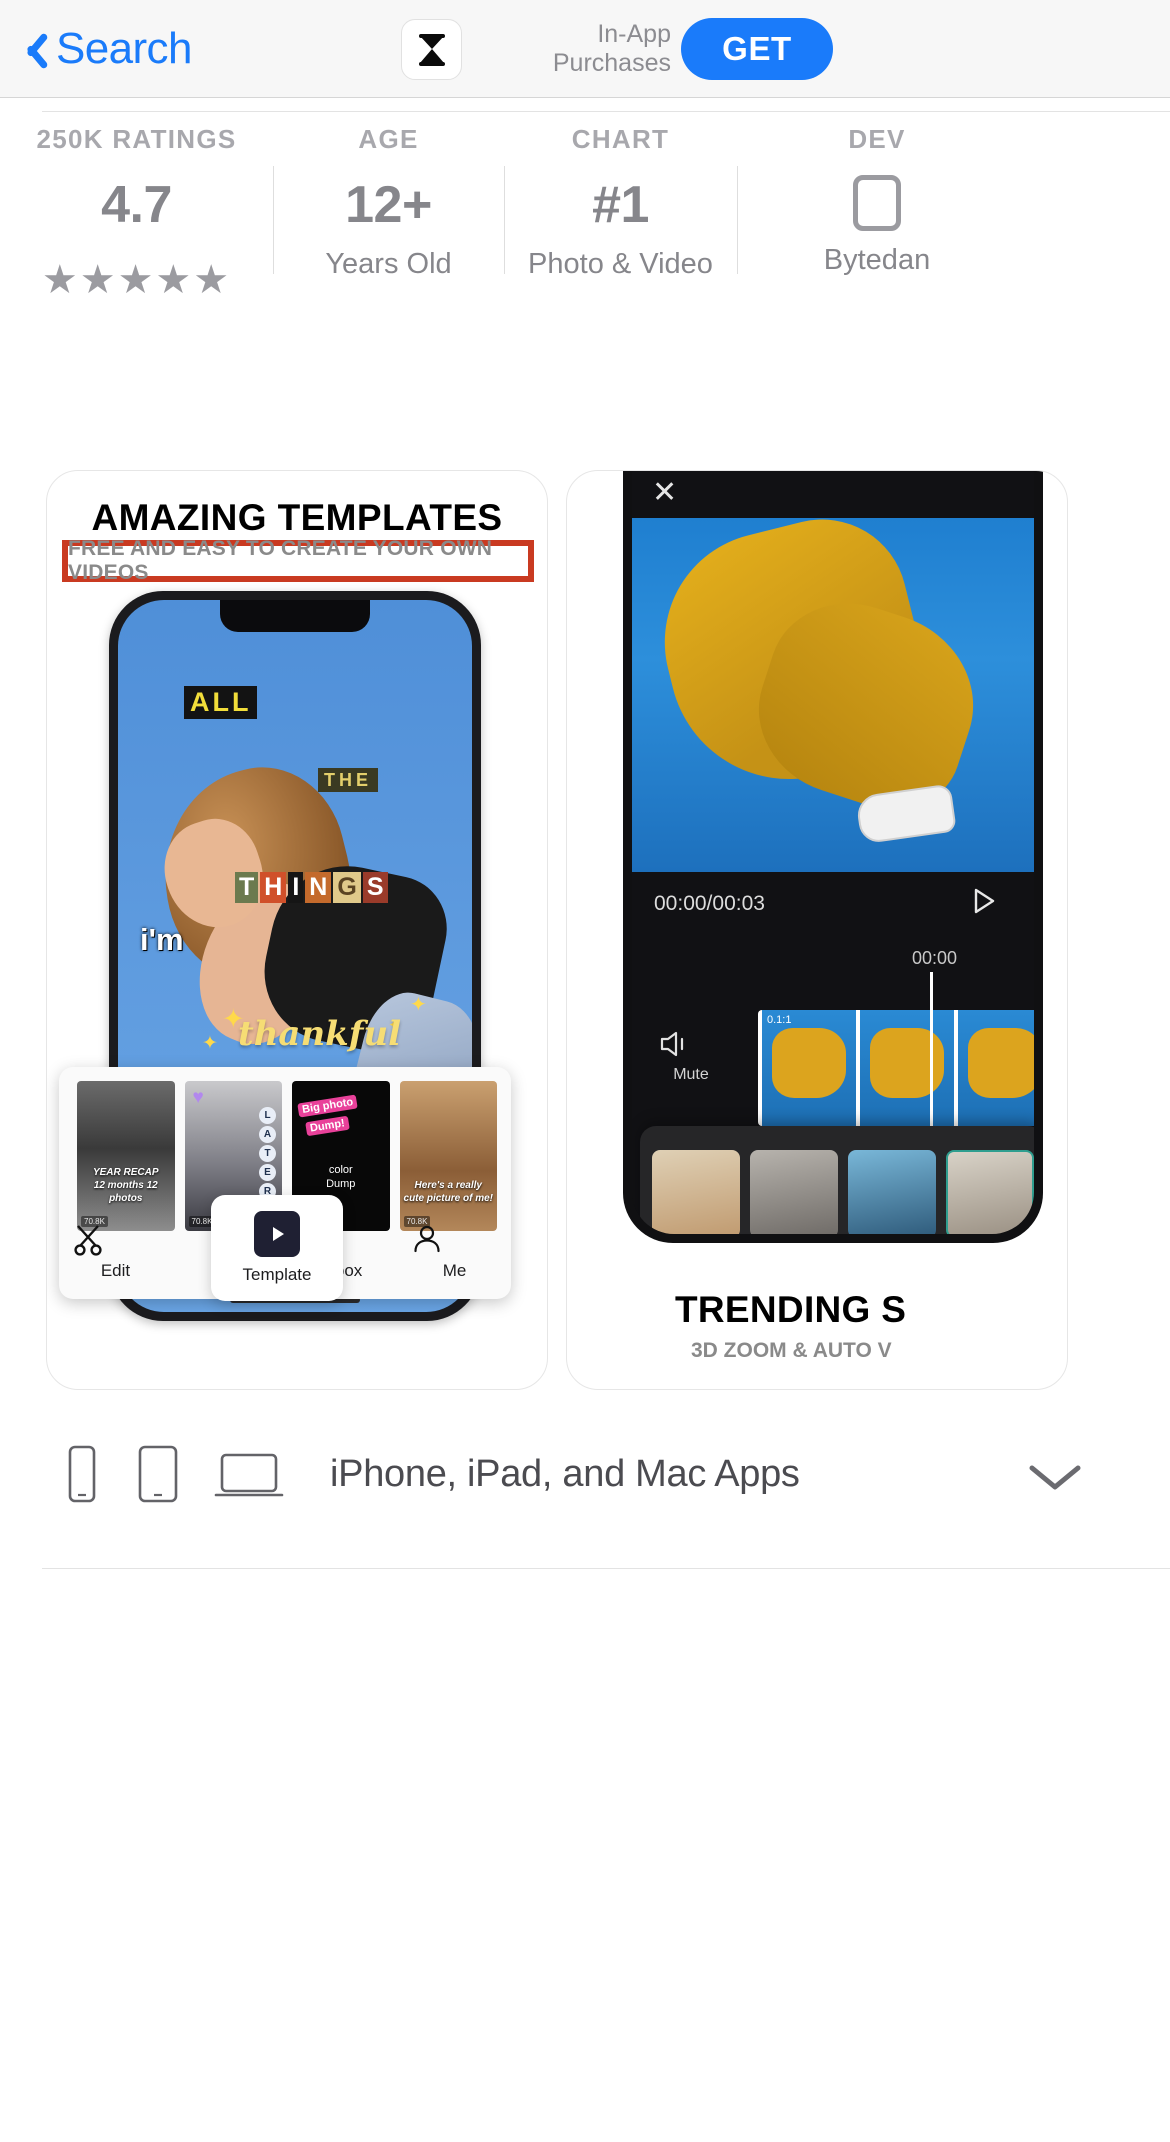 The image size is (1170, 2142). I want to click on get-button: GET, so click(757, 49).